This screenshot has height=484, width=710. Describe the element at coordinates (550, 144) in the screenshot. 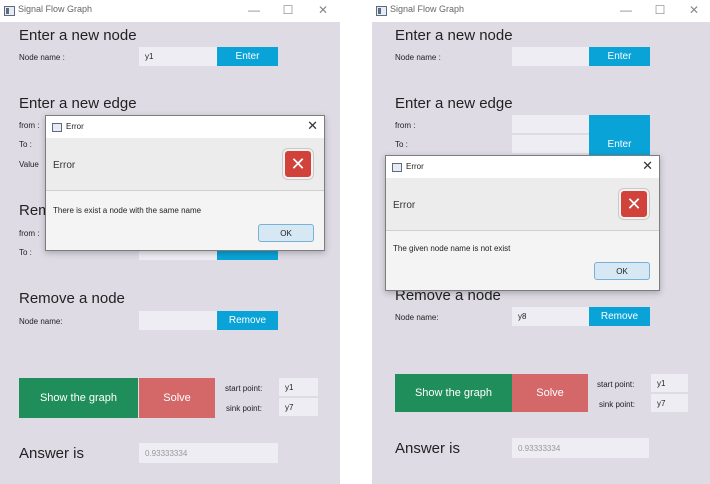

I see `edge-to-input` at that location.